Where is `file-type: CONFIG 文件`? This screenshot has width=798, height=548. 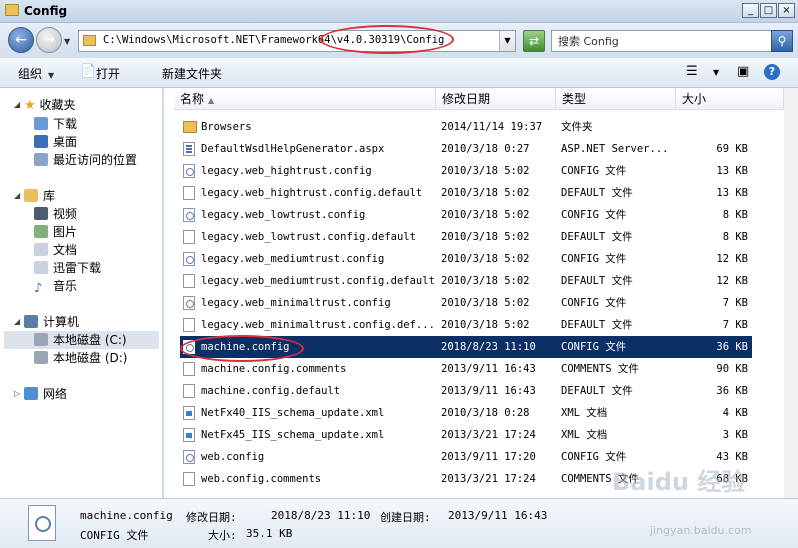 file-type: CONFIG 文件 is located at coordinates (594, 259).